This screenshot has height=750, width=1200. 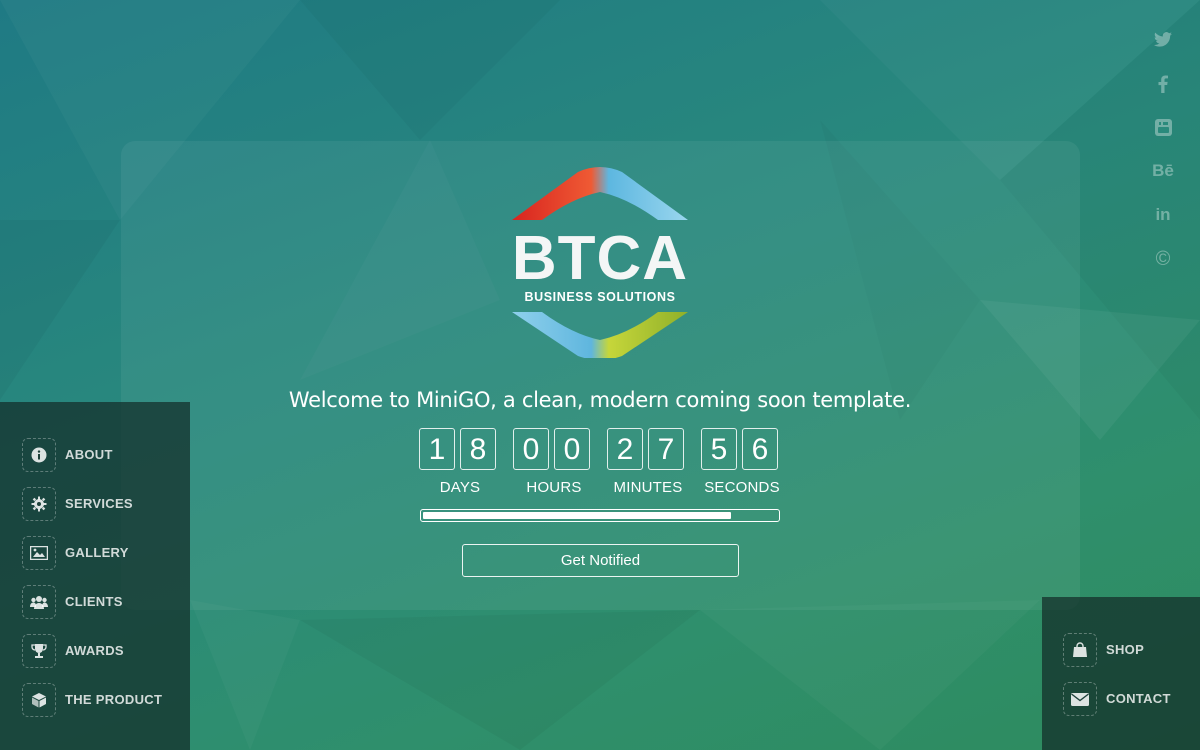 What do you see at coordinates (460, 487) in the screenshot?
I see `days-label: DAYS` at bounding box center [460, 487].